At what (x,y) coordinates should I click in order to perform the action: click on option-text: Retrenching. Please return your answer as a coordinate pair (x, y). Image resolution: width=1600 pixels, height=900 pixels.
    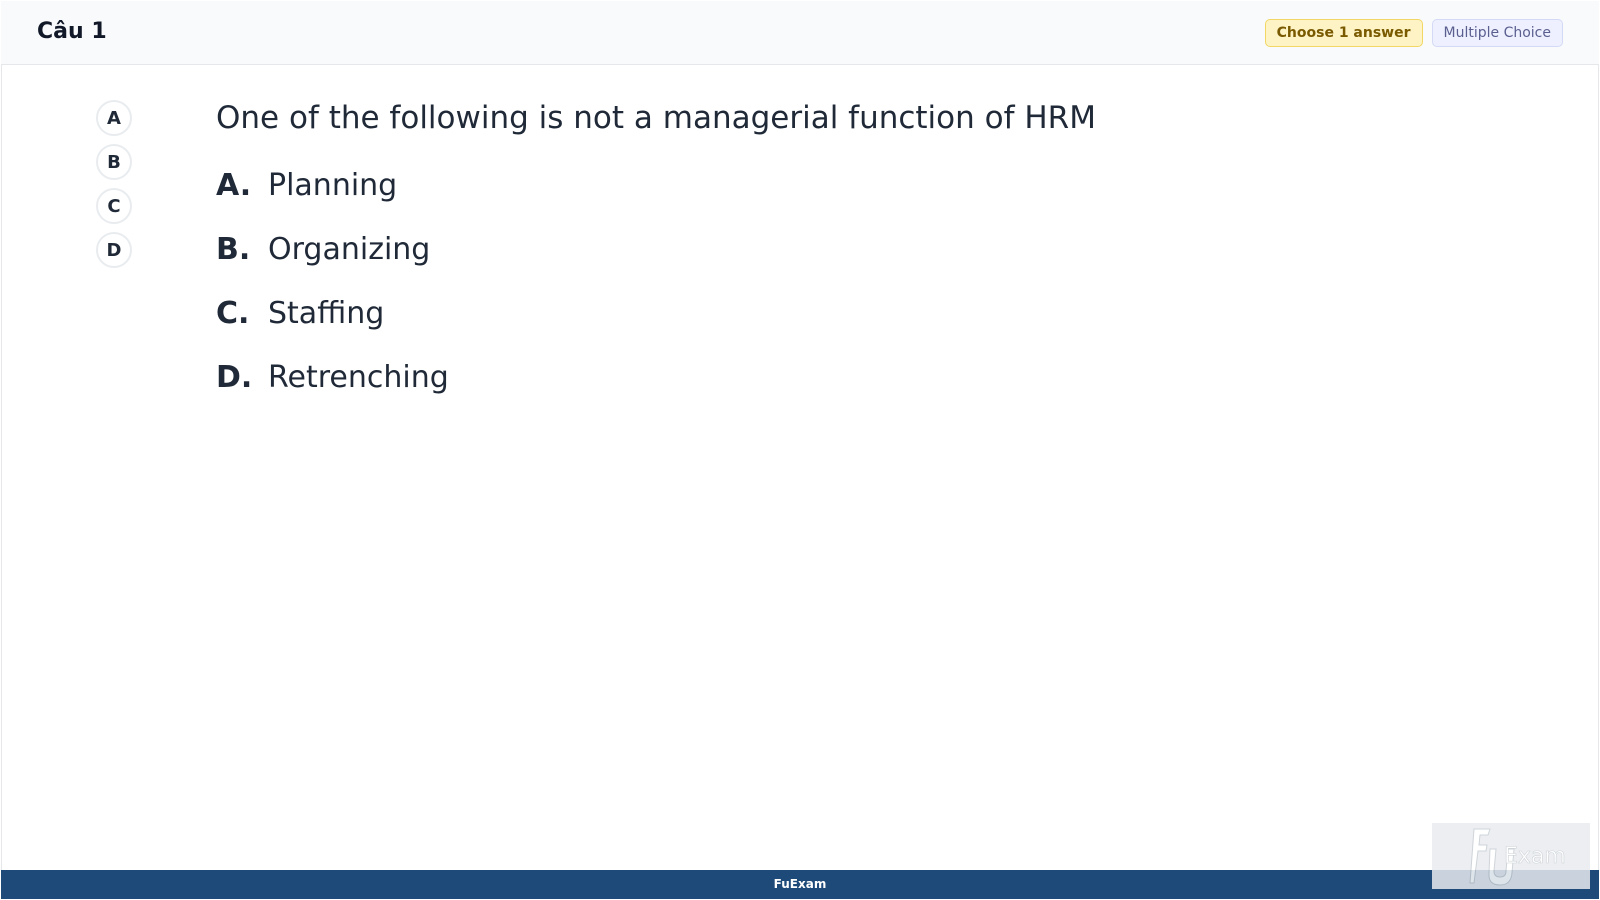
    Looking at the image, I should click on (358, 377).